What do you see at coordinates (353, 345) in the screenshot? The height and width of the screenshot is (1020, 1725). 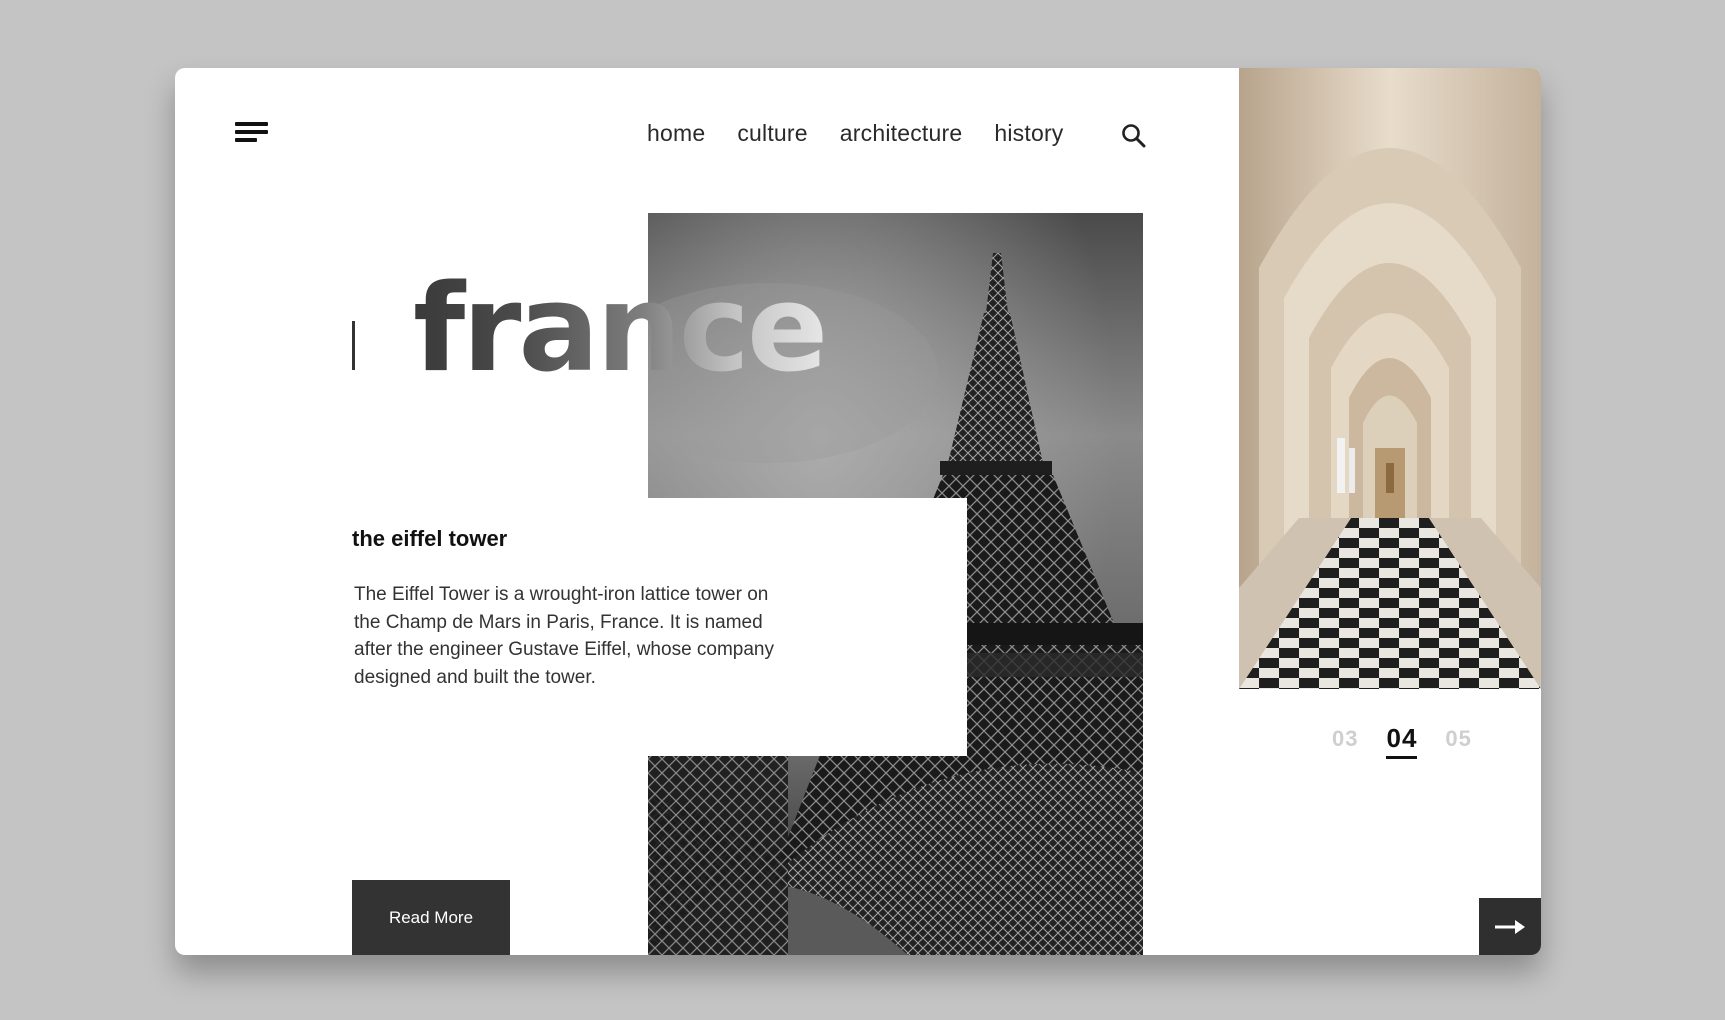 I see `title-accent-bar` at bounding box center [353, 345].